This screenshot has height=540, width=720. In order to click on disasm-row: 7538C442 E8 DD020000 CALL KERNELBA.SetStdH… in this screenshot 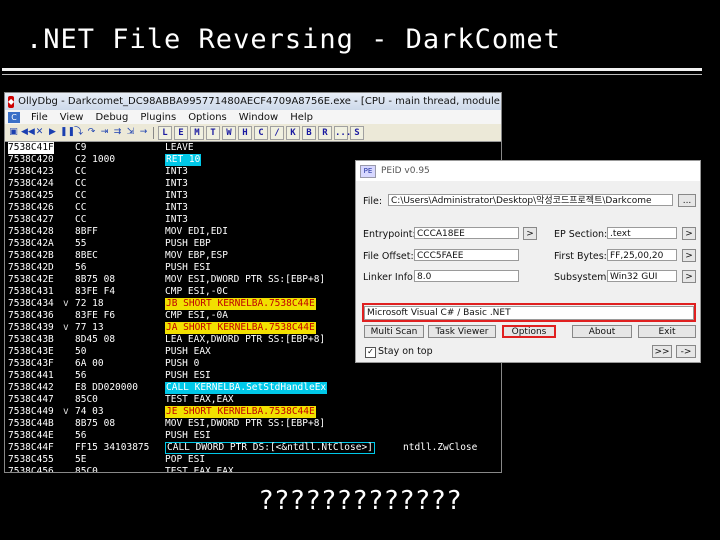, I will do `click(253, 388)`.